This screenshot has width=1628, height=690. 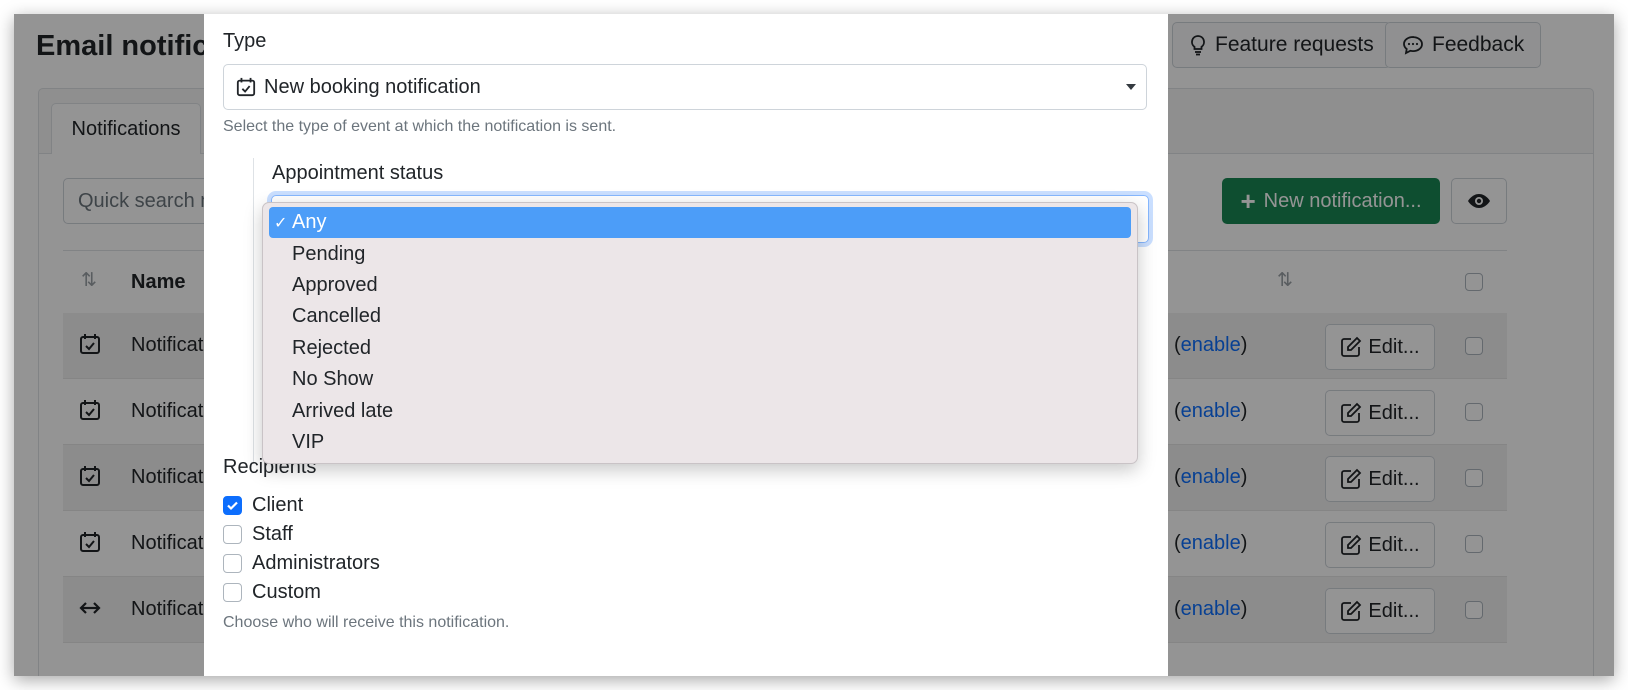 What do you see at coordinates (700, 348) in the screenshot?
I see `status-option-rejected: Rejected` at bounding box center [700, 348].